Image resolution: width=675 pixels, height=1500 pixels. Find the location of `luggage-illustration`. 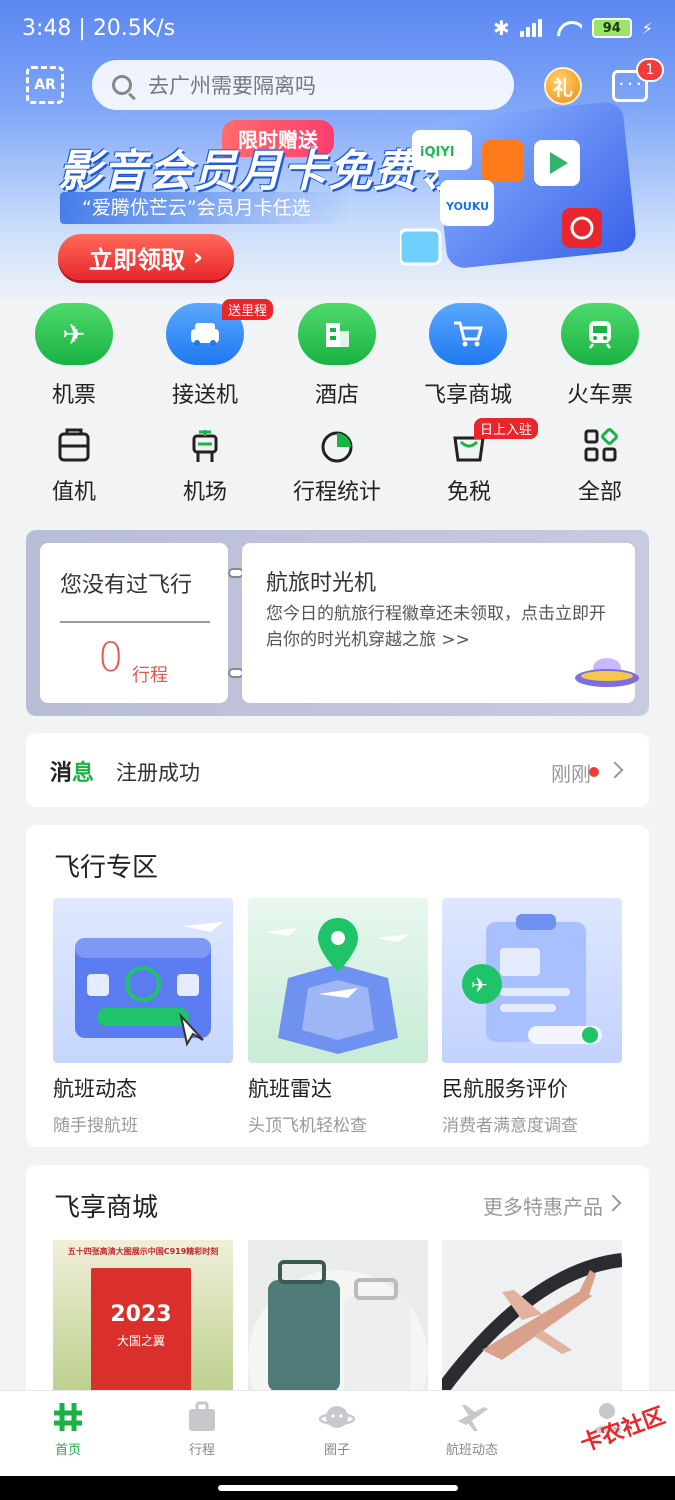

luggage-illustration is located at coordinates (338, 1330).